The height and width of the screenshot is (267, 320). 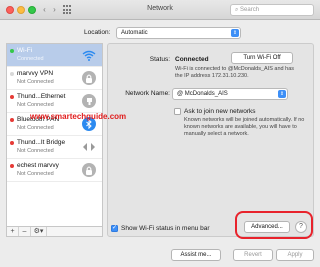 I want to click on service-name: Wi-Fi, so click(x=25, y=50).